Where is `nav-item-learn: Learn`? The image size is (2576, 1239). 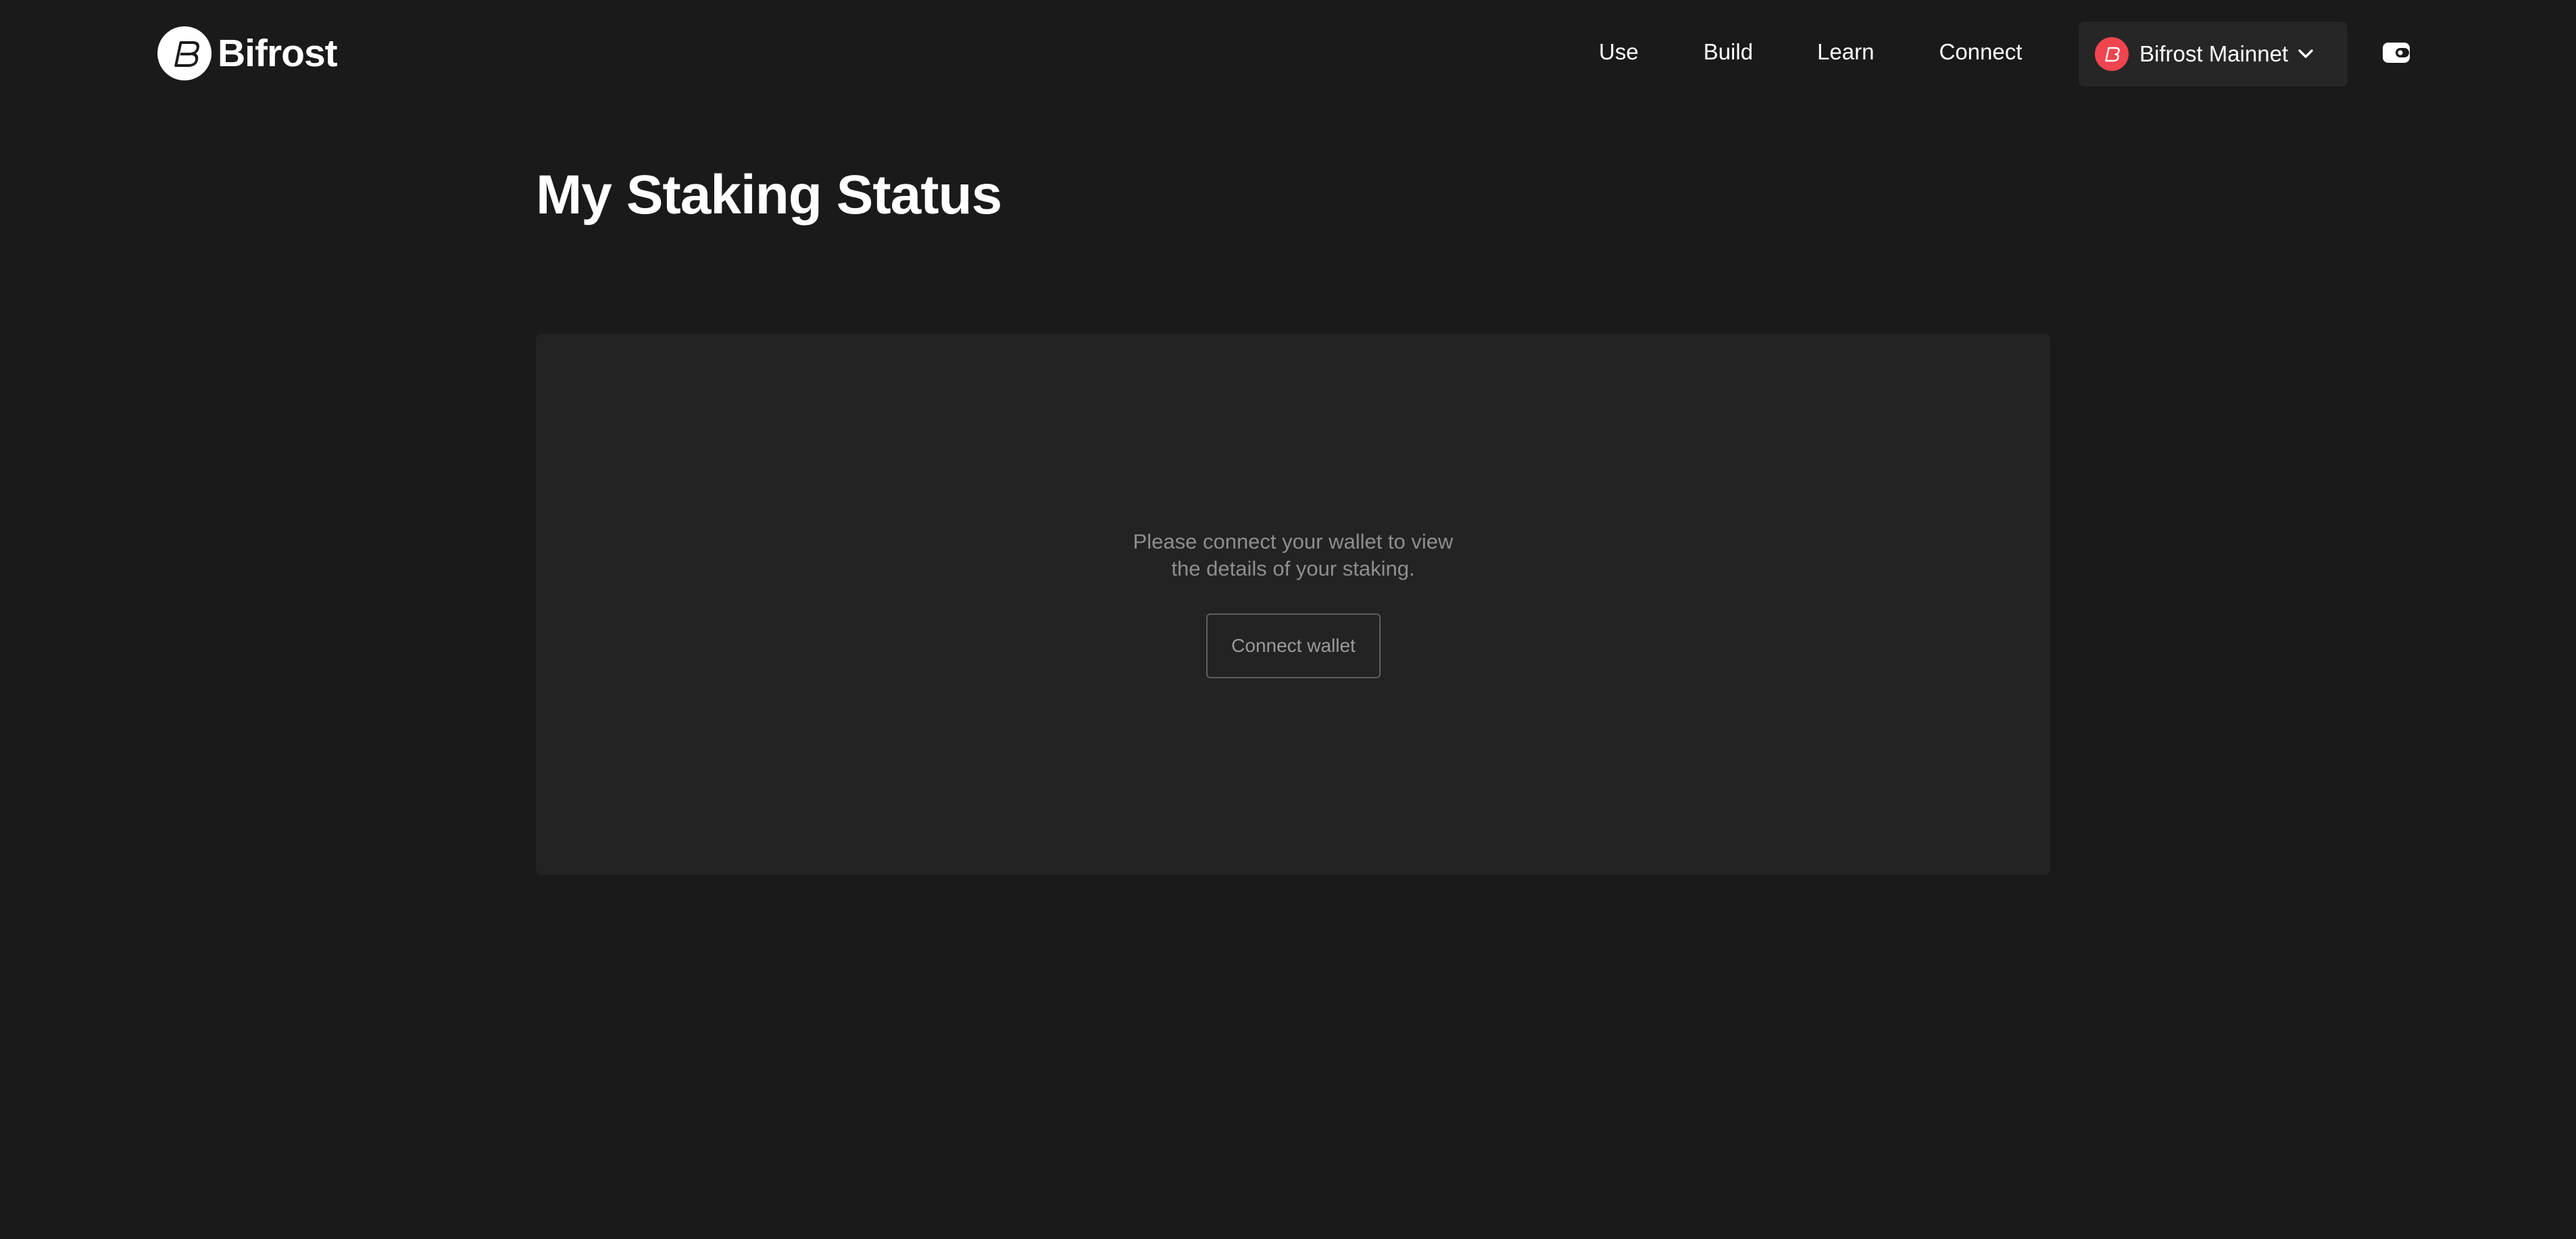
nav-item-learn: Learn is located at coordinates (1845, 52).